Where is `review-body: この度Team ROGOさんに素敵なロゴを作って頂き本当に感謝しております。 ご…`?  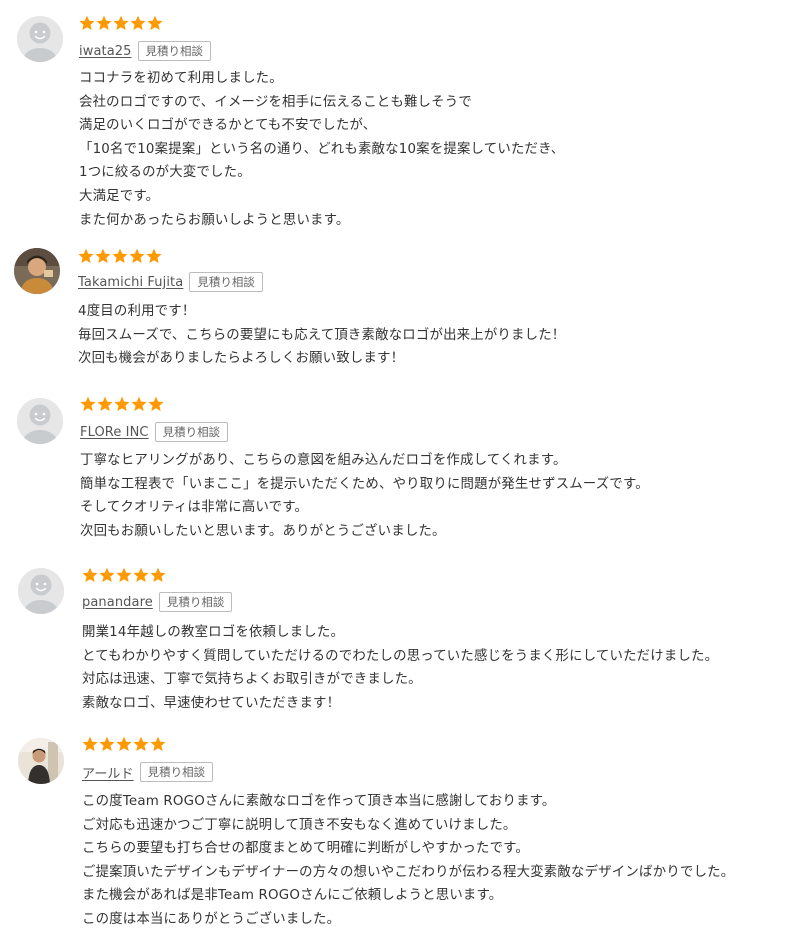 review-body: この度Team ROGOさんに素敵なロゴを作って頂き本当に感謝しております。 ご… is located at coordinates (408, 861).